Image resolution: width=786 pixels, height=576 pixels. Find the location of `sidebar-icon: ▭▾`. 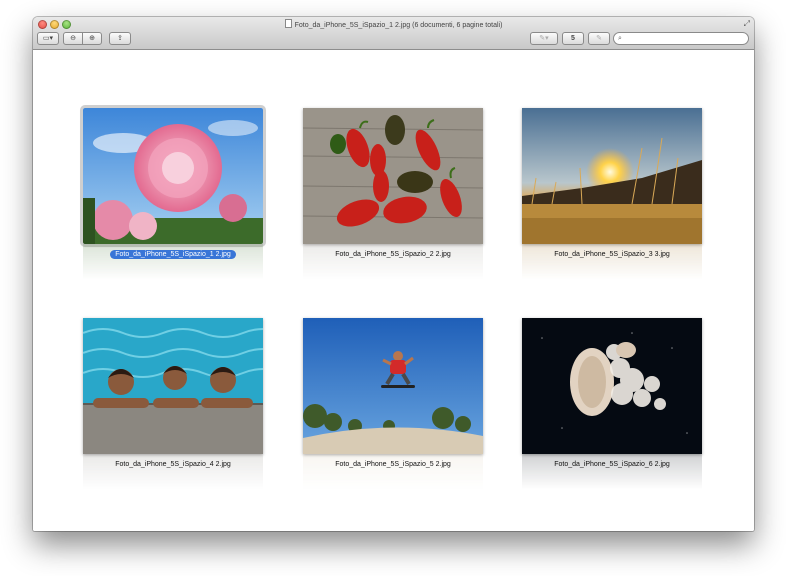

sidebar-icon: ▭▾ is located at coordinates (48, 38).